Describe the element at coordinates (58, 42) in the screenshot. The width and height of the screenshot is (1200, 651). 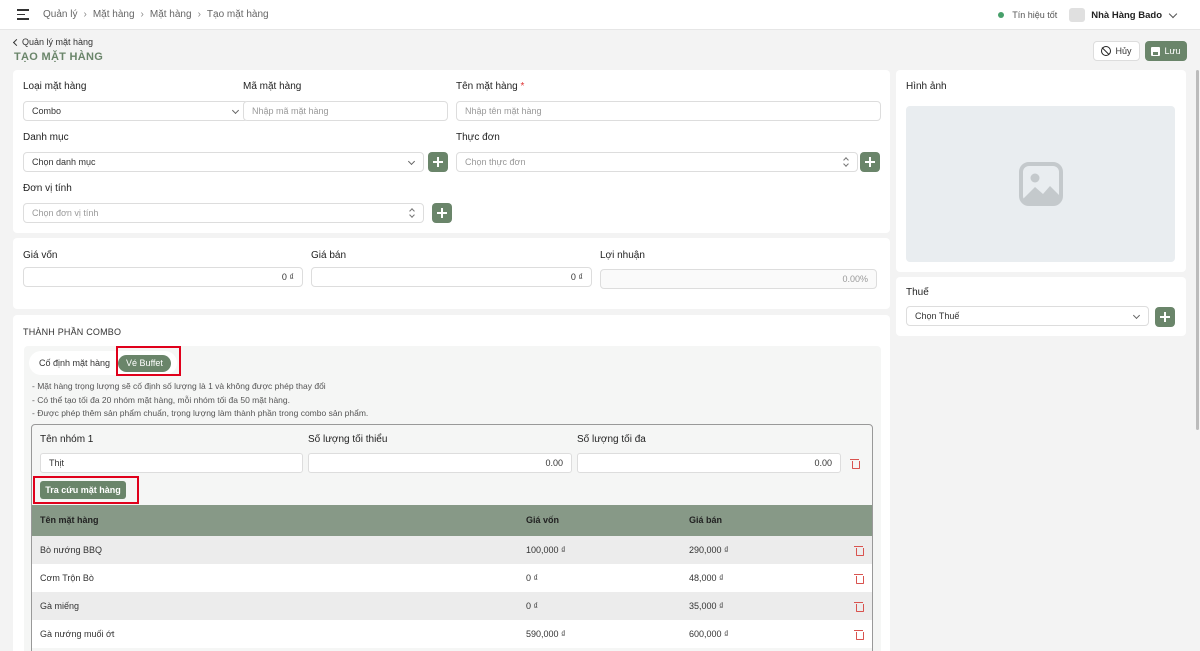
I see `back-link-label: Quản lý mặt hàng` at that location.